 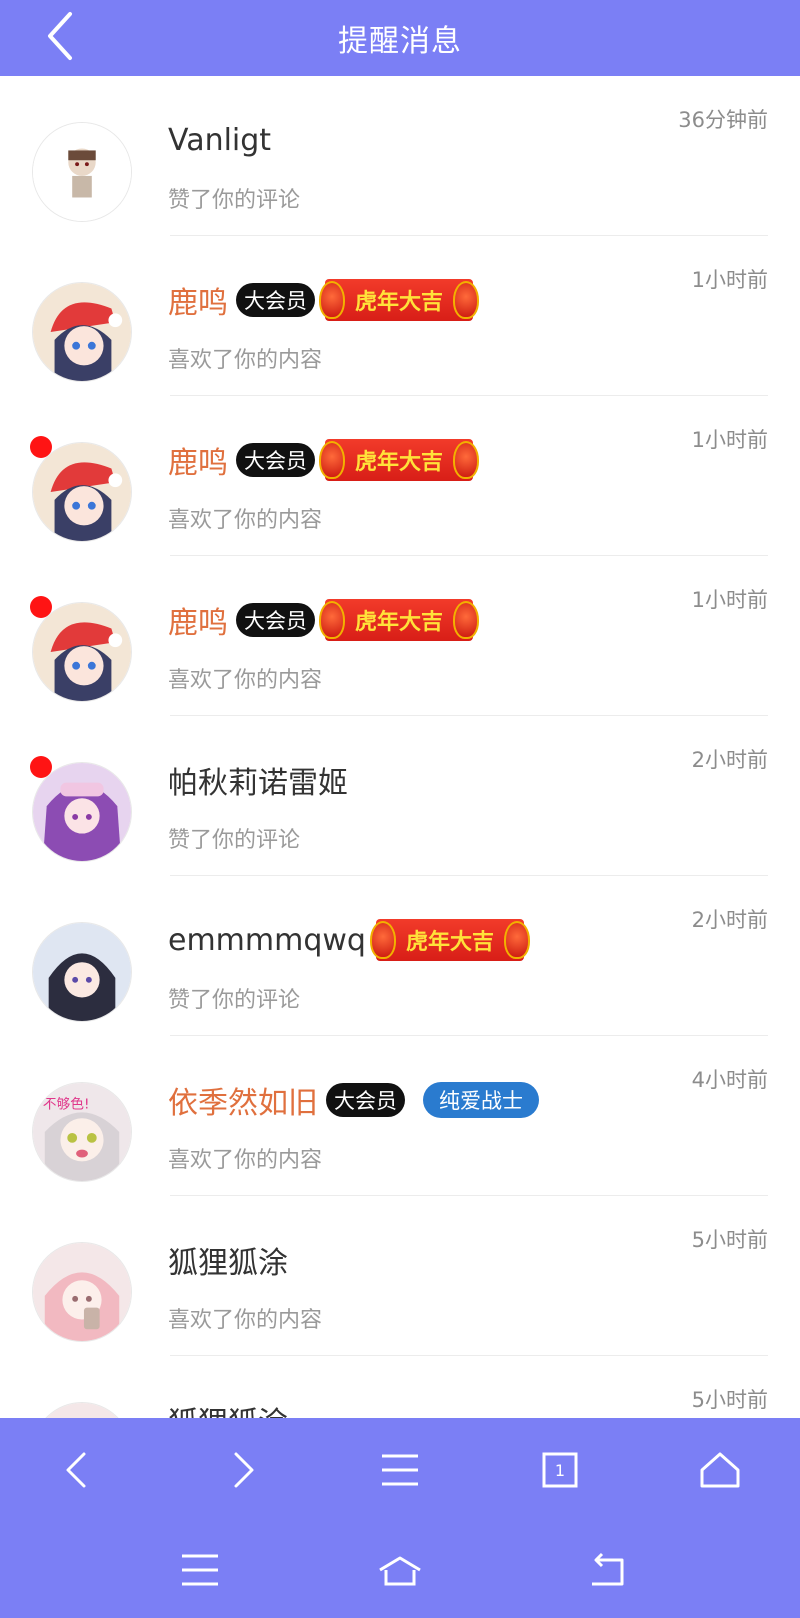 I want to click on username: 帕秋莉诺雷姬, so click(x=258, y=780).